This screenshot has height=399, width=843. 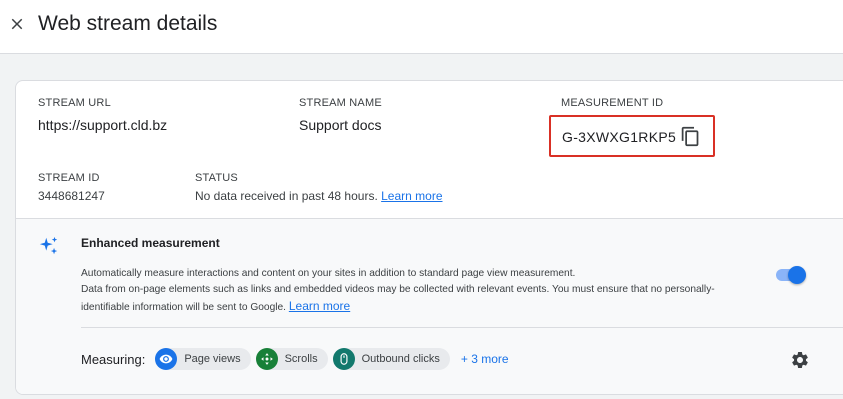 What do you see at coordinates (319, 306) in the screenshot?
I see `enhanced-learn-more-link: Learn more` at bounding box center [319, 306].